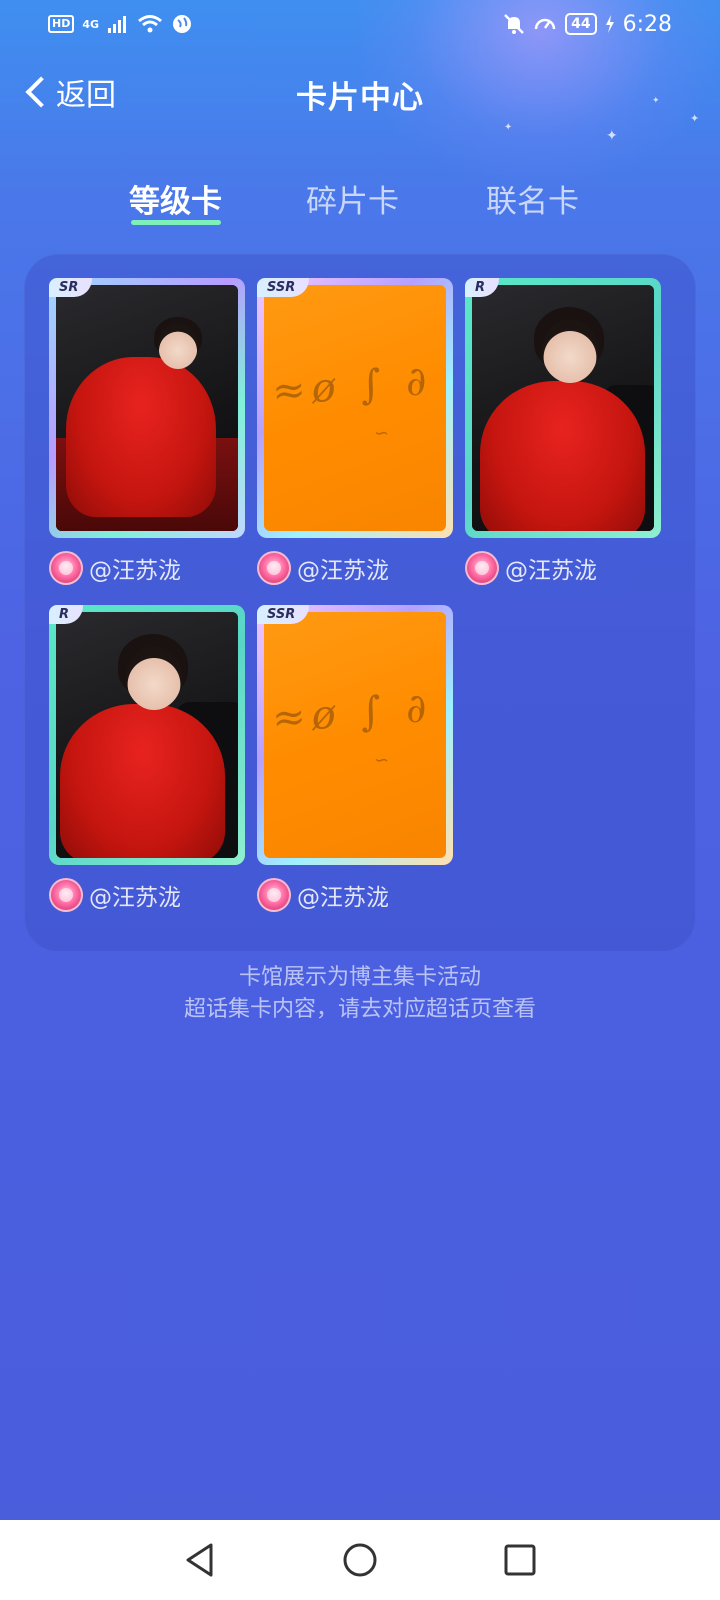  What do you see at coordinates (360, 994) in the screenshot?
I see `footer-note: 卡馆展示为博主集卡活动 超话集卡内容，请去对应超话页查看` at bounding box center [360, 994].